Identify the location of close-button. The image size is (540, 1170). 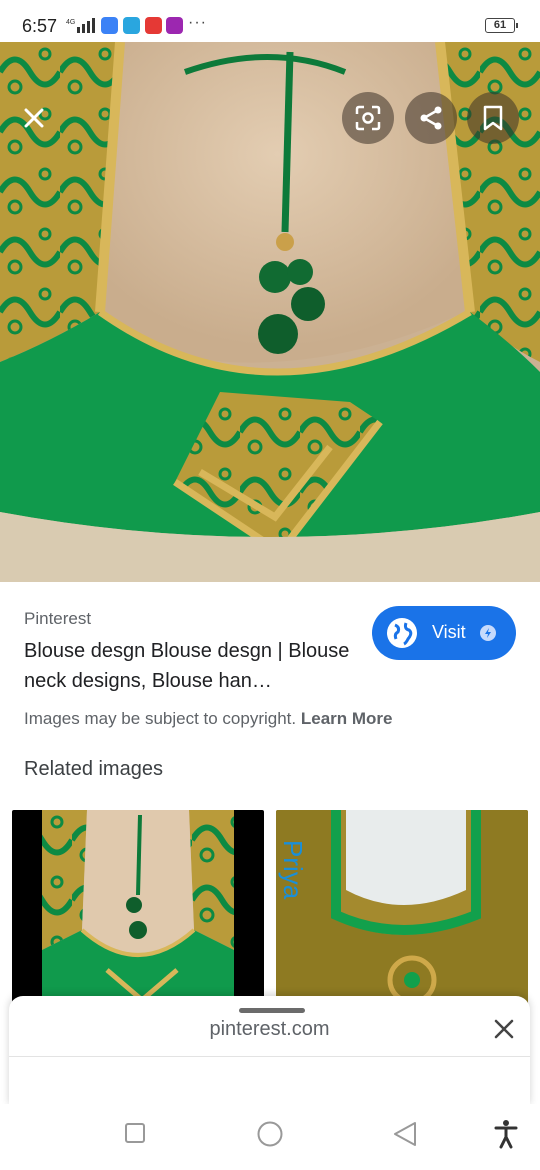
(34, 118).